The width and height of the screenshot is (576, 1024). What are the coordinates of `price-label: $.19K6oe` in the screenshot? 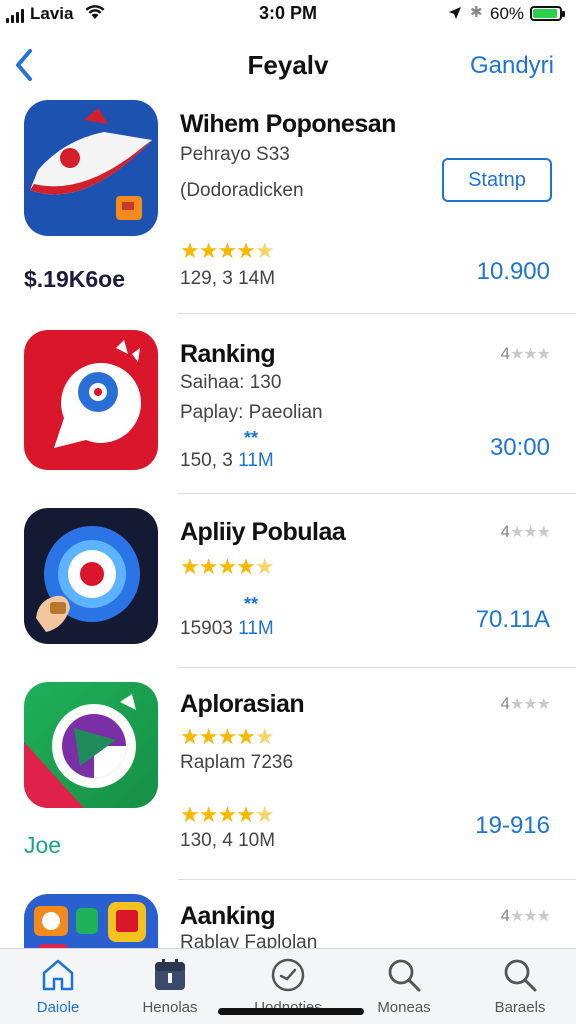 It's located at (75, 279).